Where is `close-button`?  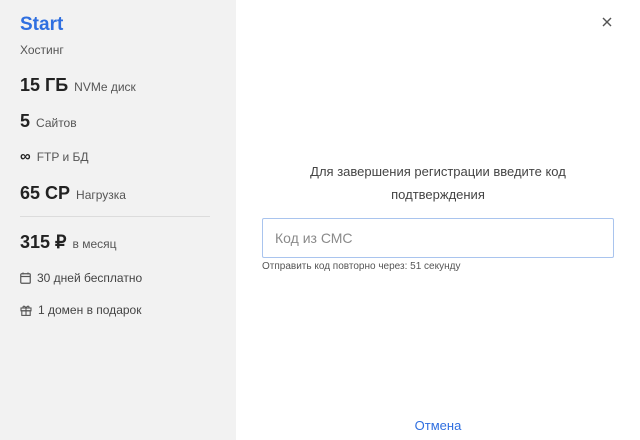
close-button is located at coordinates (607, 22).